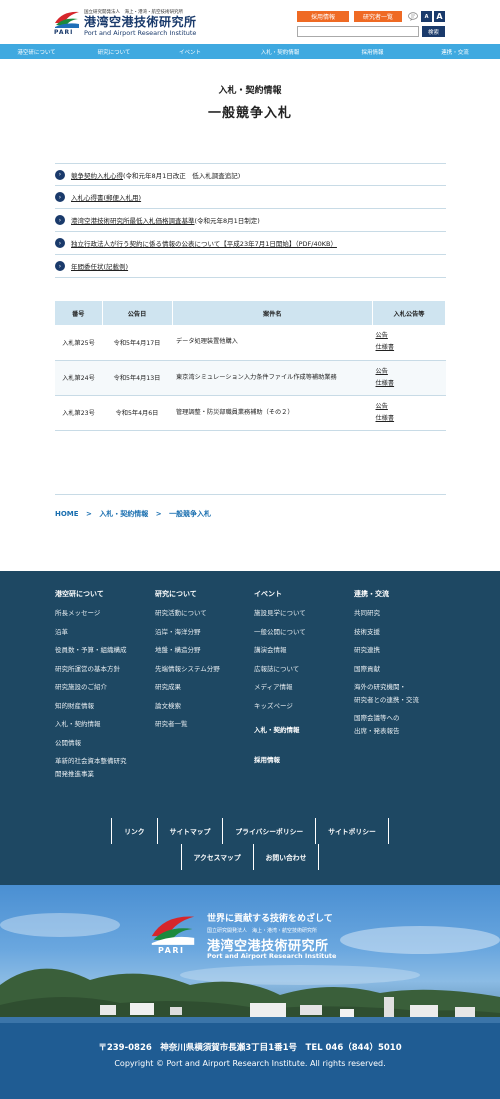 The image size is (500, 1099). I want to click on page-subtitle: 入札・契約情報, so click(250, 91).